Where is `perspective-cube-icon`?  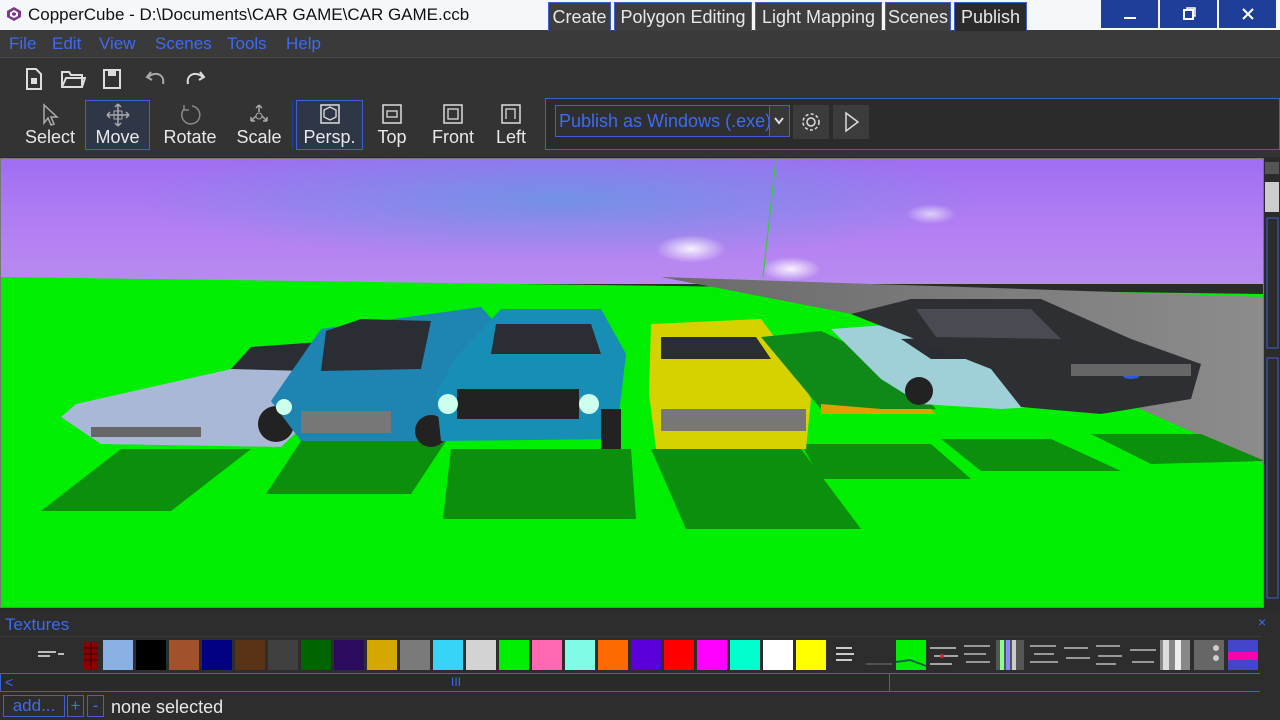 perspective-cube-icon is located at coordinates (329, 114).